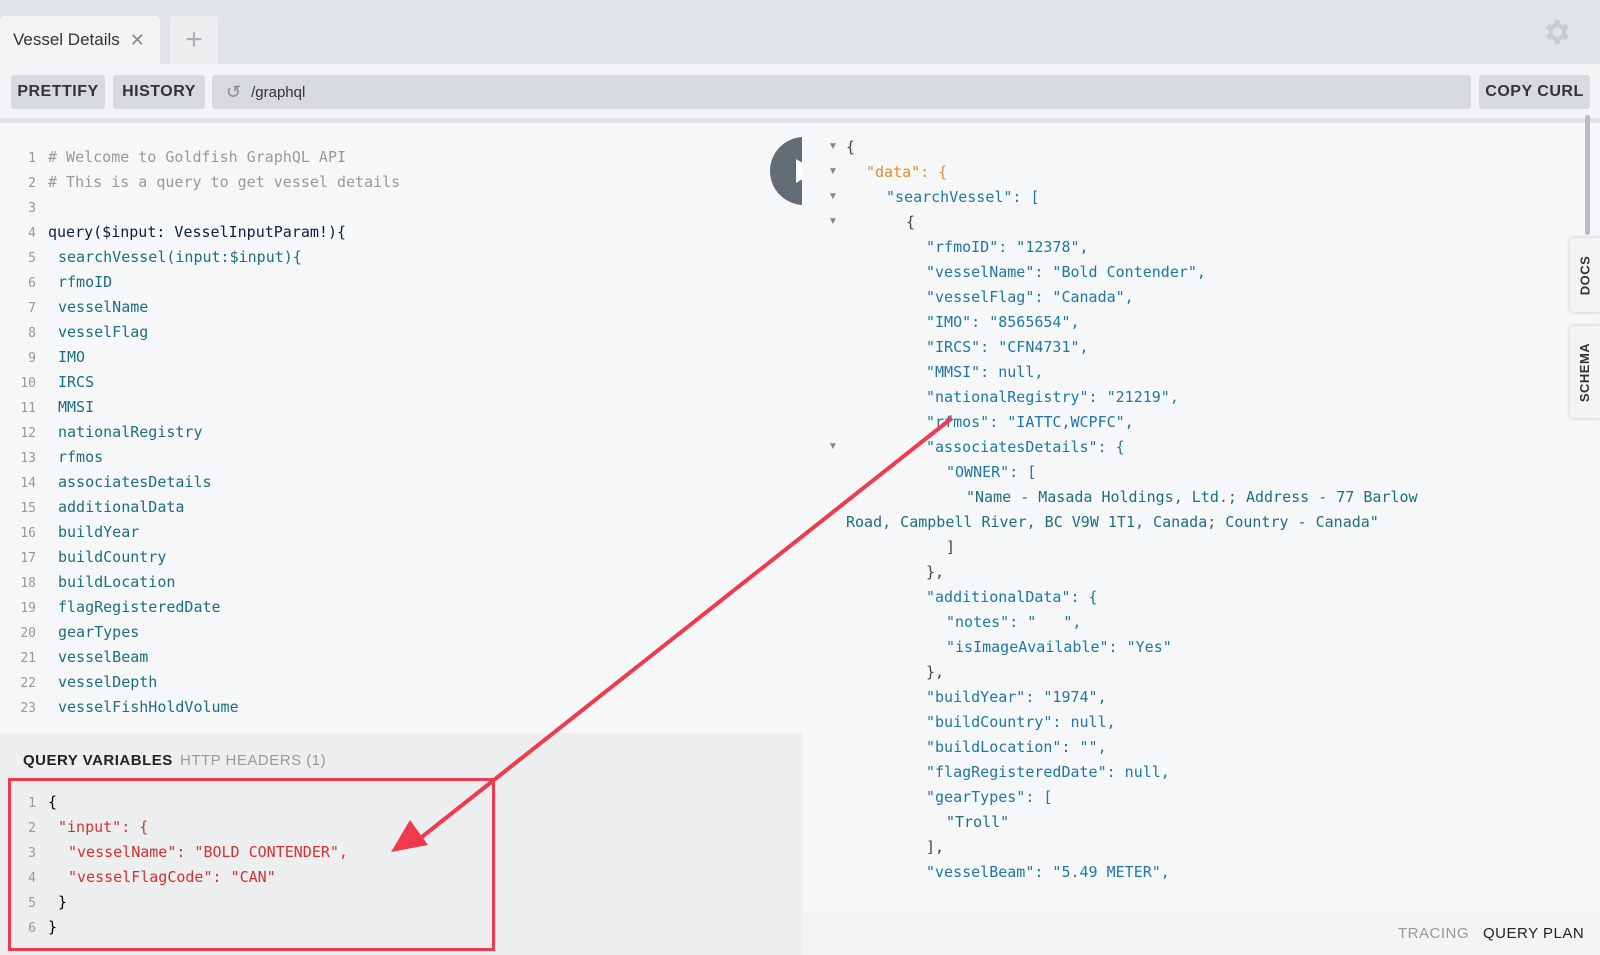 The height and width of the screenshot is (955, 1600). What do you see at coordinates (1007, 247) in the screenshot?
I see `result-line: "rfmoID": "12378",` at bounding box center [1007, 247].